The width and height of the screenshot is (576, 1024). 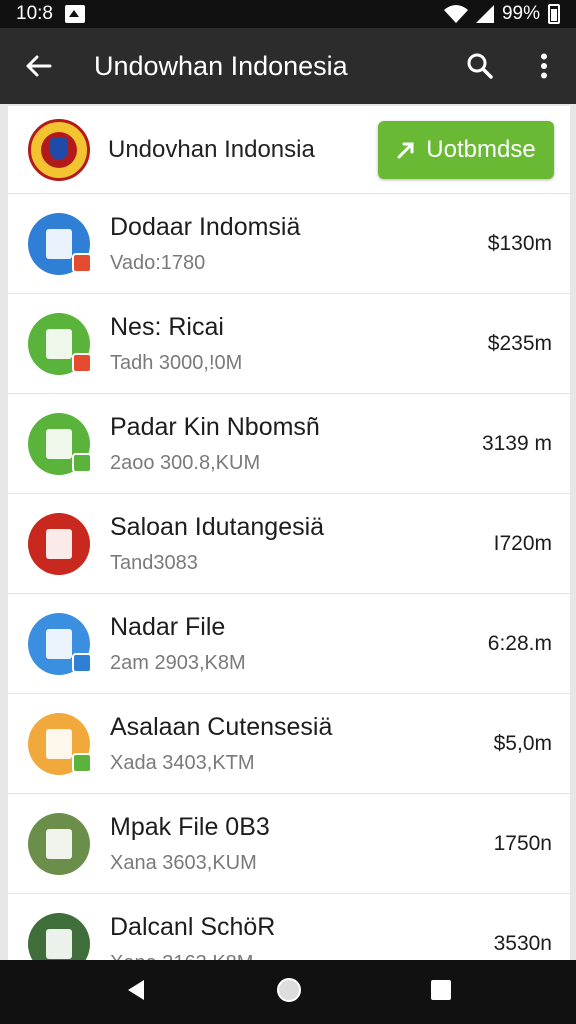 I want to click on list-item: Nes: Ricai Tadh 3000,!0M $235m, so click(x=289, y=344).